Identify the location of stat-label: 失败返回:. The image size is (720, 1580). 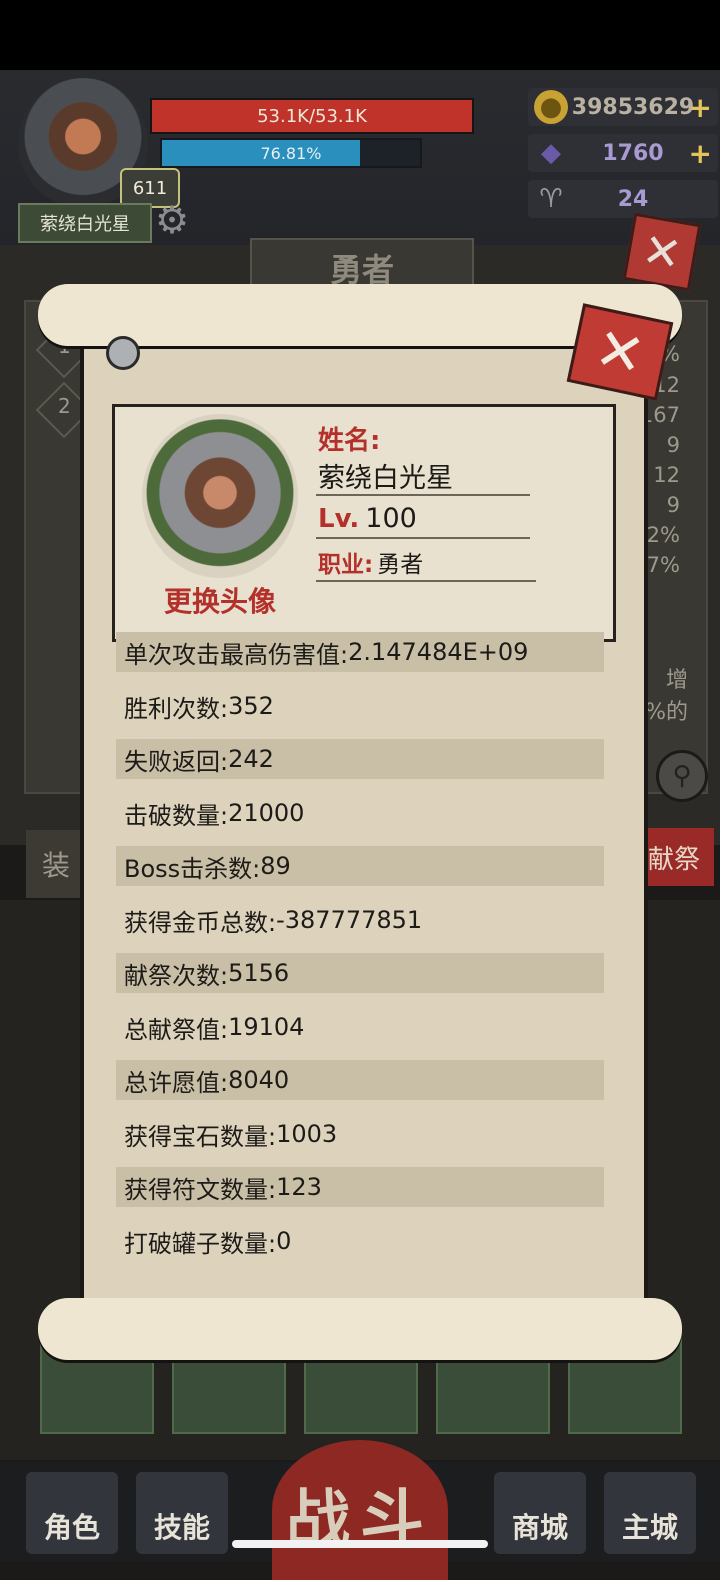
(176, 761).